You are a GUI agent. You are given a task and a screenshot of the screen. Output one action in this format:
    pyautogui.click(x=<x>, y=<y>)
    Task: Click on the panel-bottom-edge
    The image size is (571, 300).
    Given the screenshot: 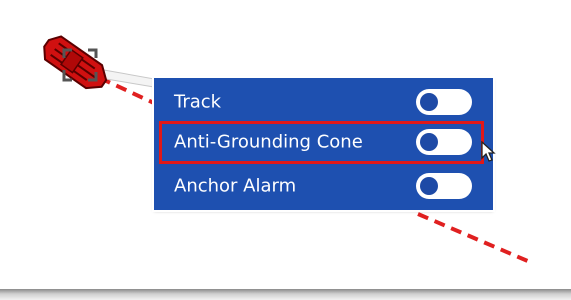 What is the action you would take?
    pyautogui.click(x=285, y=294)
    